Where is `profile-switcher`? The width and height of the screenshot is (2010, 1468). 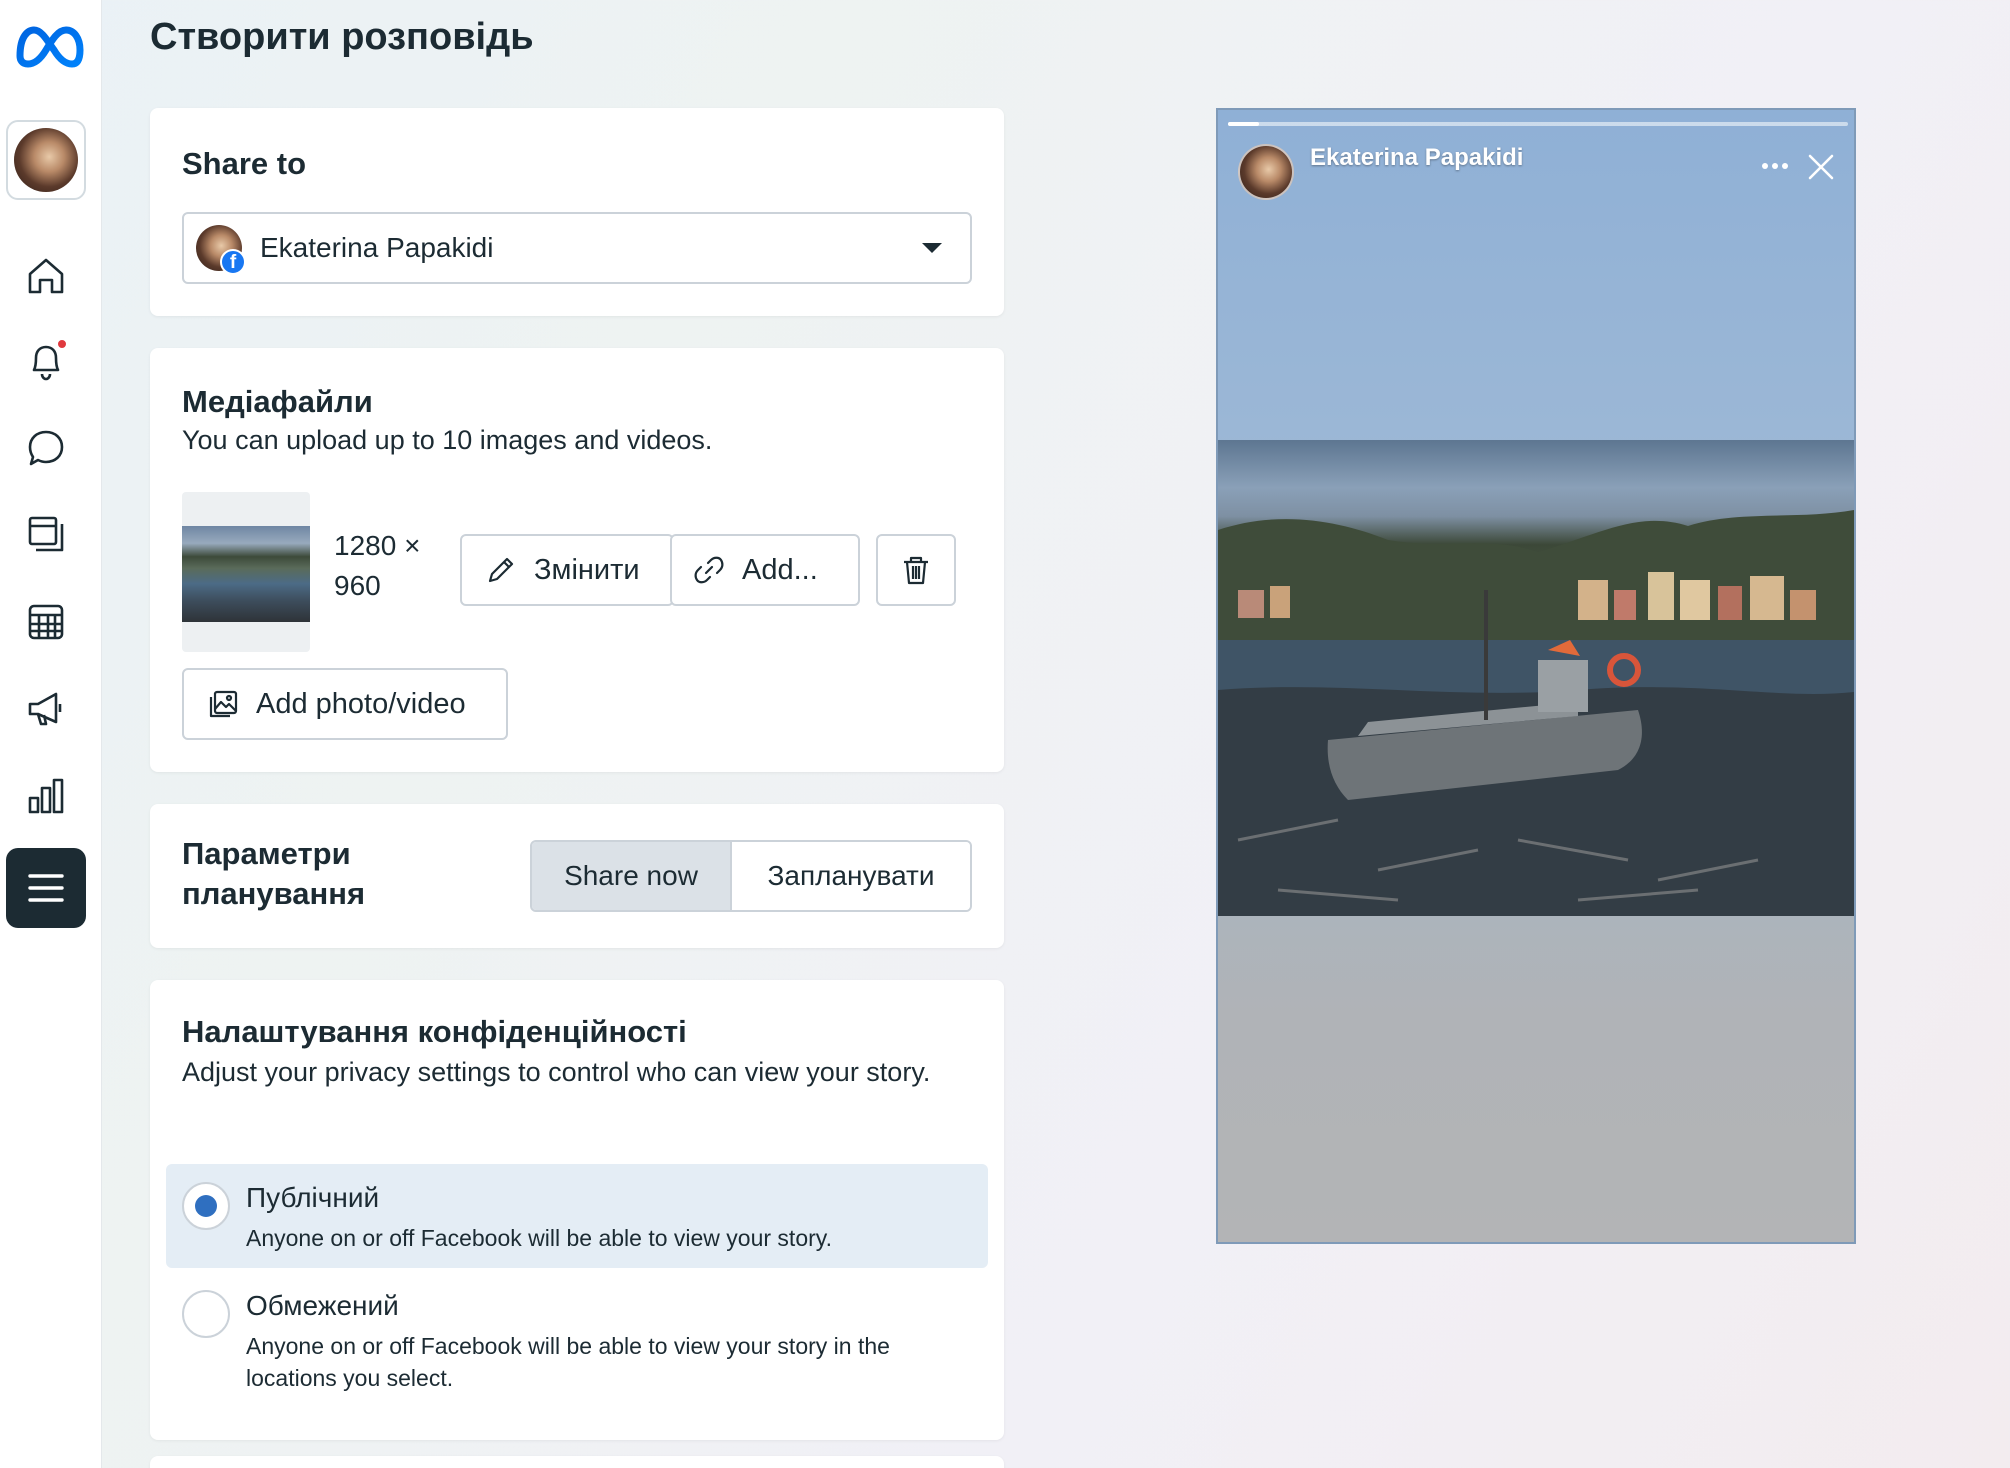
profile-switcher is located at coordinates (46, 160).